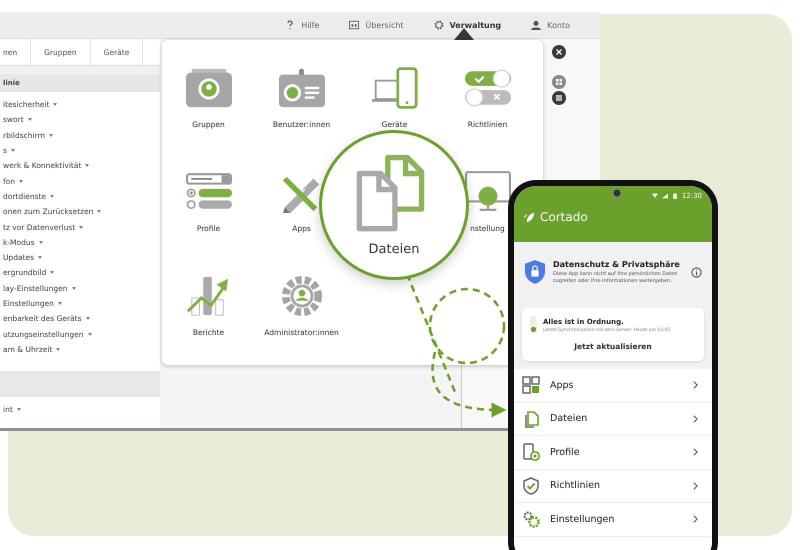 This screenshot has width=800, height=550. I want to click on folder-people-icon, so click(209, 88).